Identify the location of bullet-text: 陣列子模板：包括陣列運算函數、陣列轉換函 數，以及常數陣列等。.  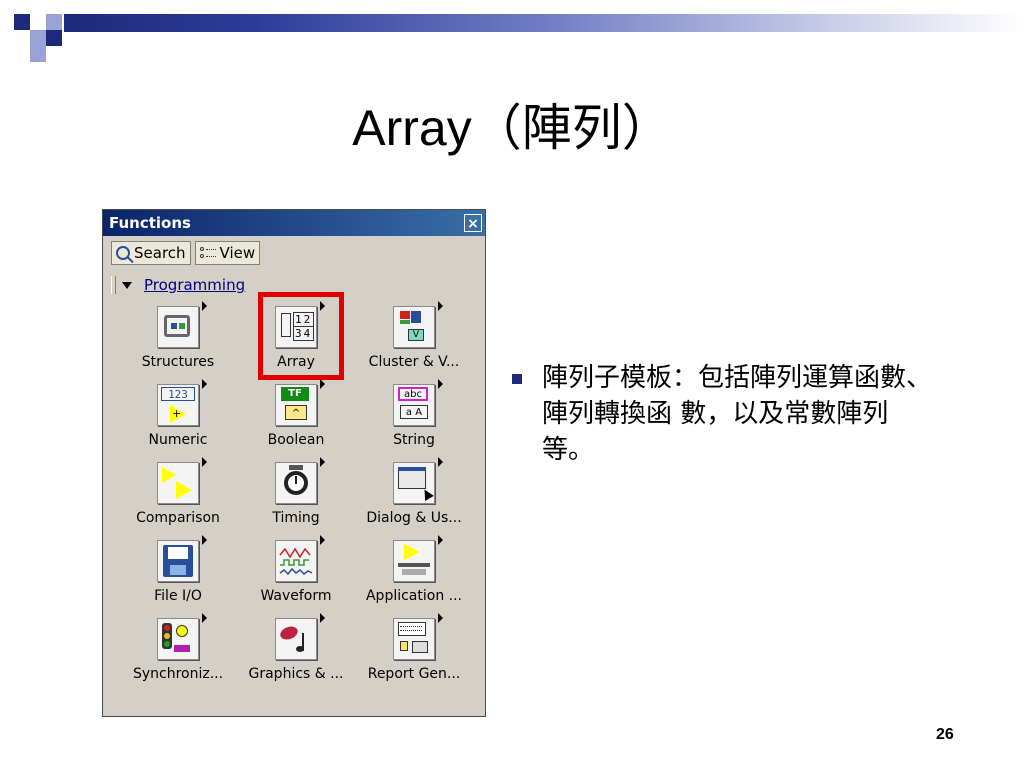
(737, 414).